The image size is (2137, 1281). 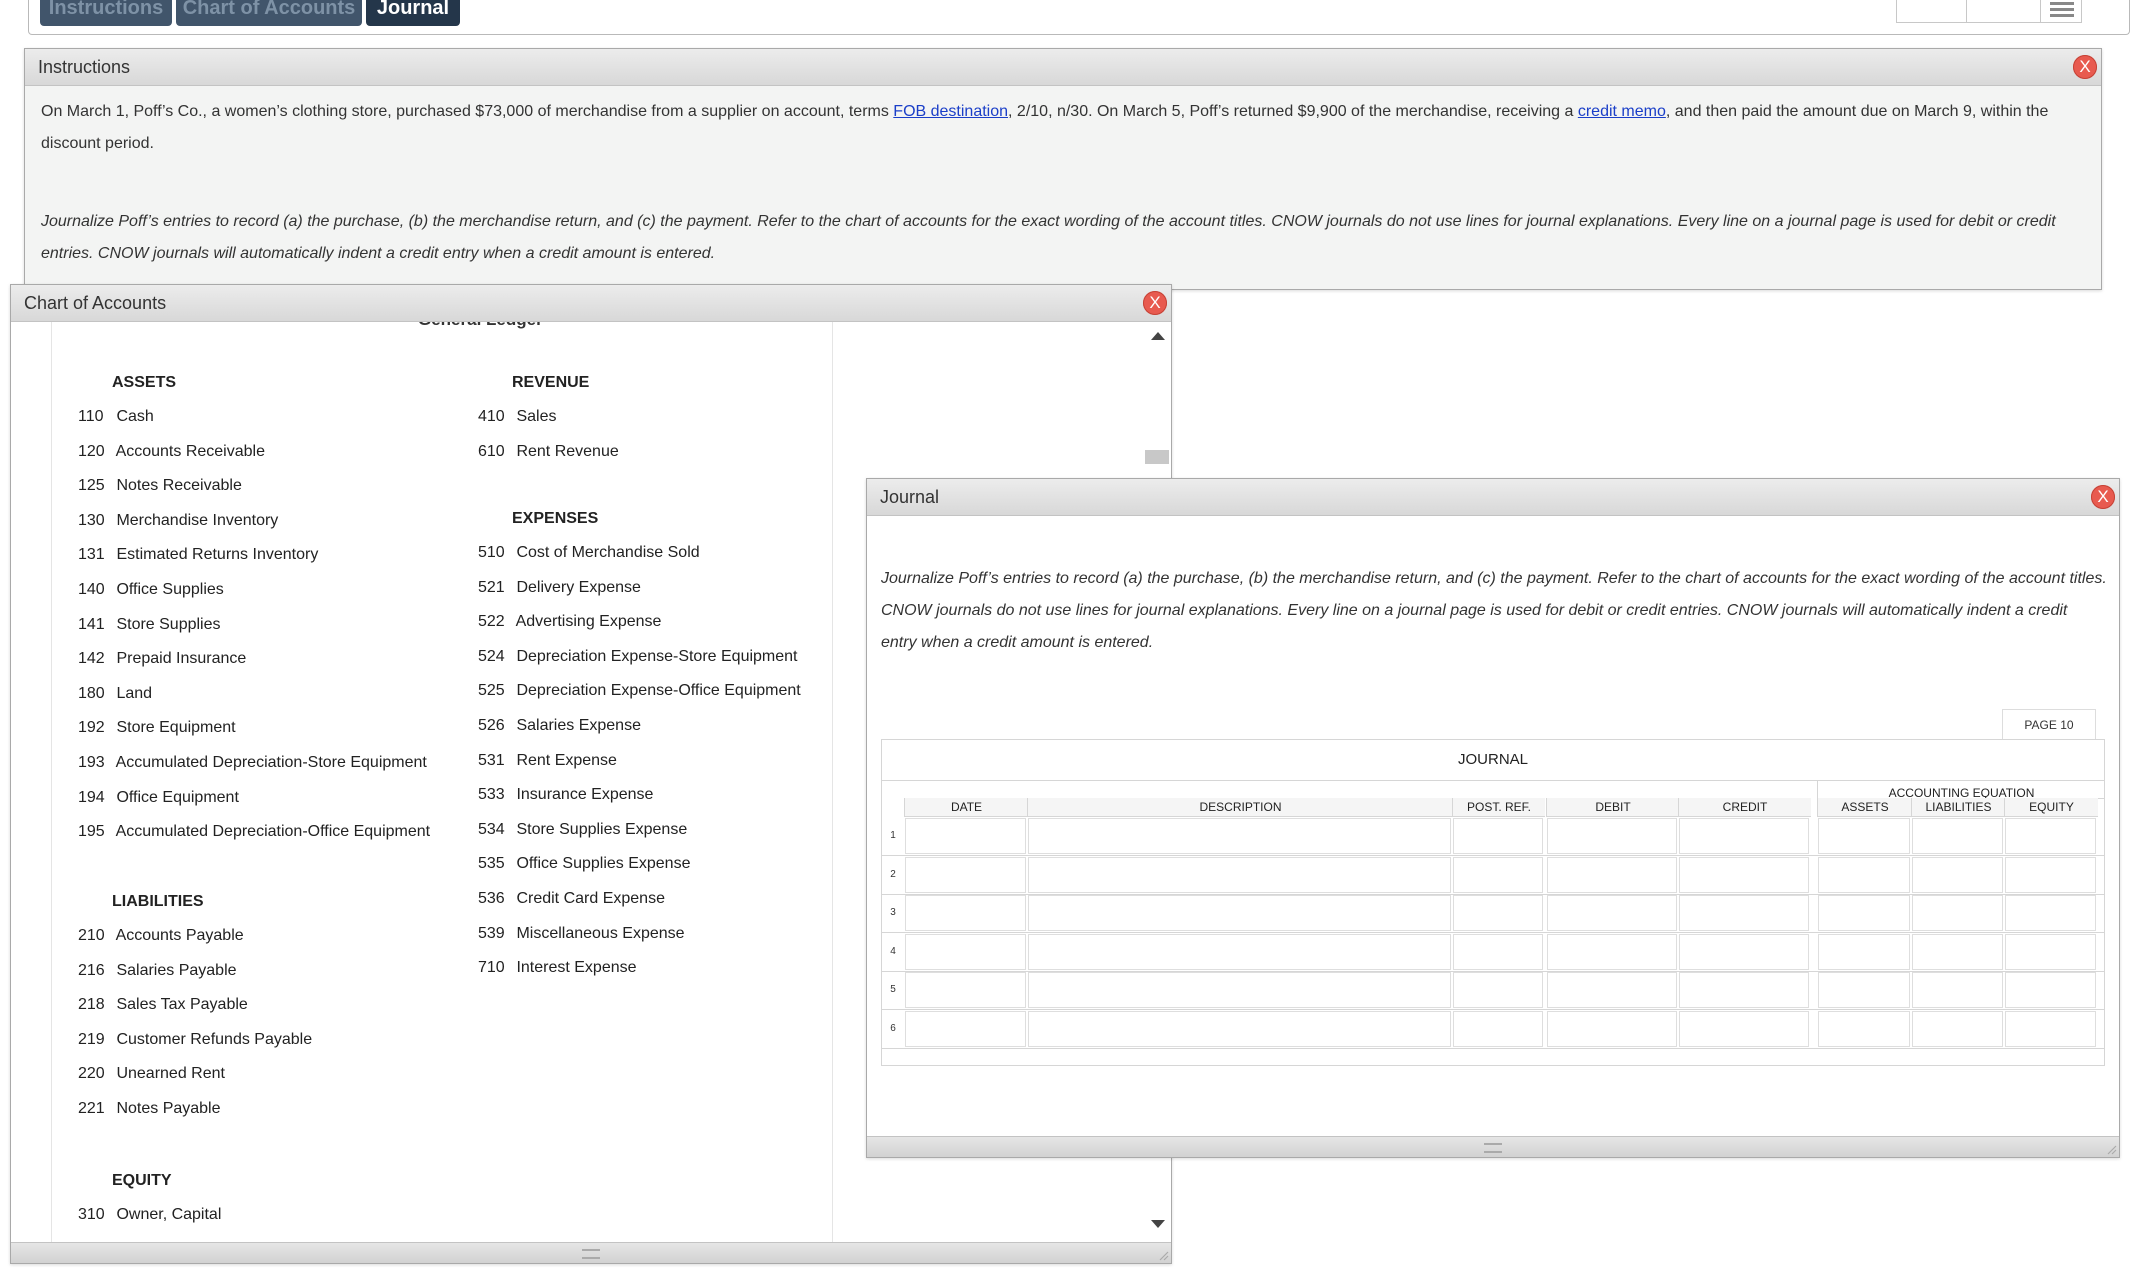 I want to click on account-number: 522, so click(x=491, y=622).